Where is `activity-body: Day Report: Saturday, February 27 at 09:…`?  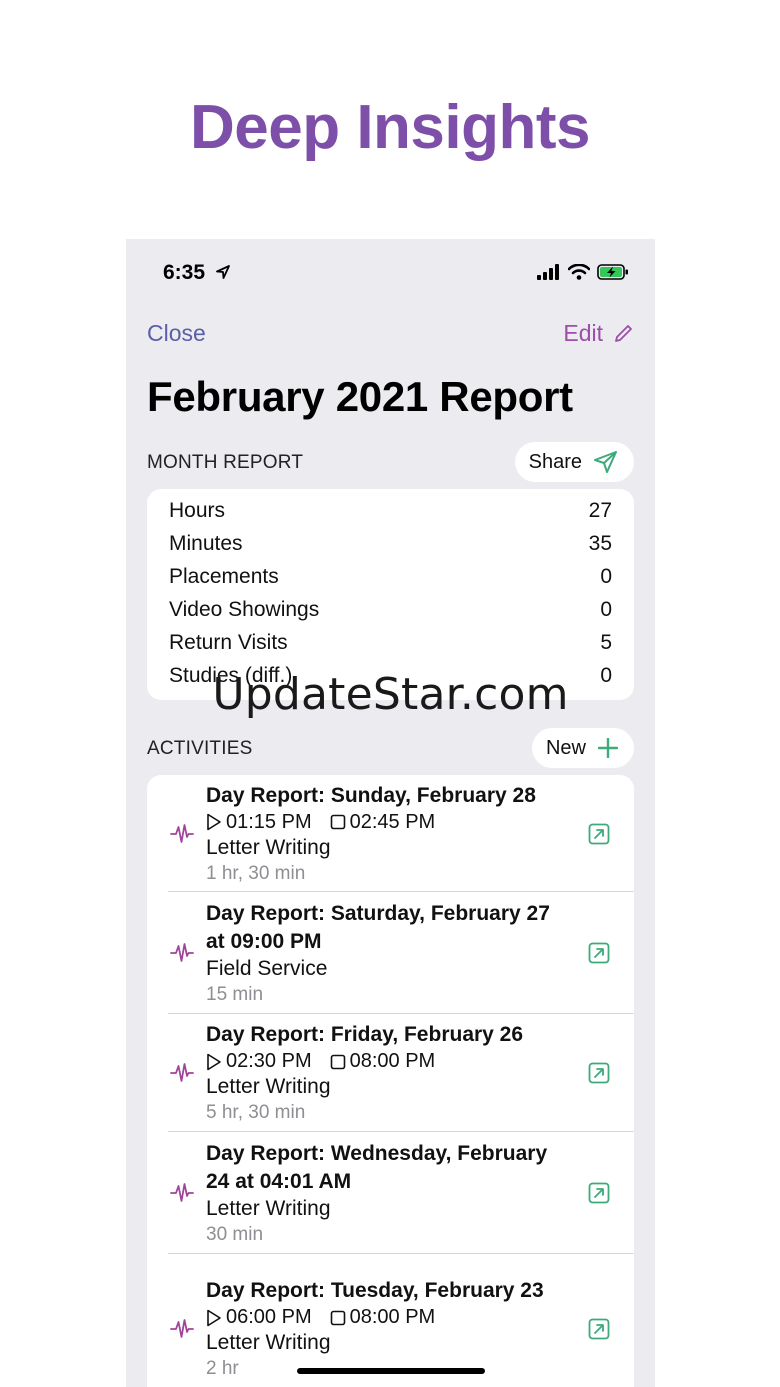 activity-body: Day Report: Saturday, February 27 at 09:… is located at coordinates (385, 953).